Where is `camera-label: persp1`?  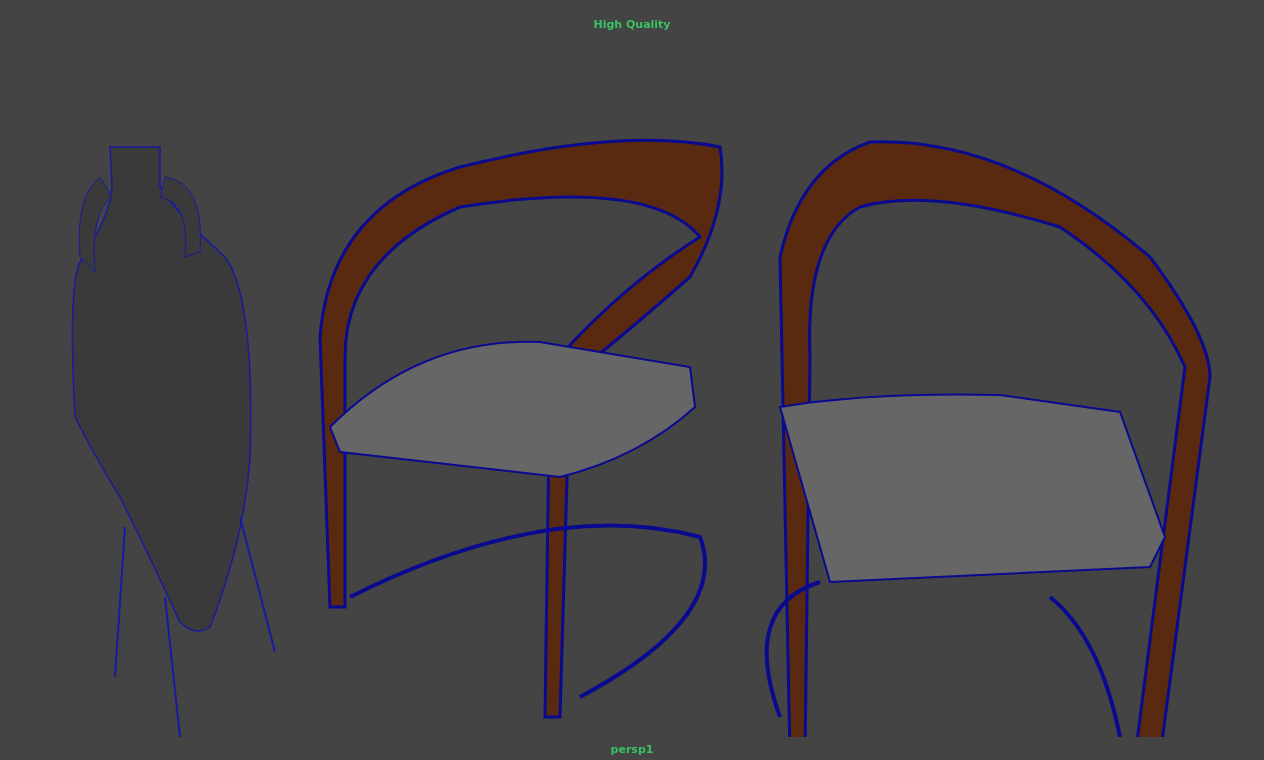 camera-label: persp1 is located at coordinates (632, 749).